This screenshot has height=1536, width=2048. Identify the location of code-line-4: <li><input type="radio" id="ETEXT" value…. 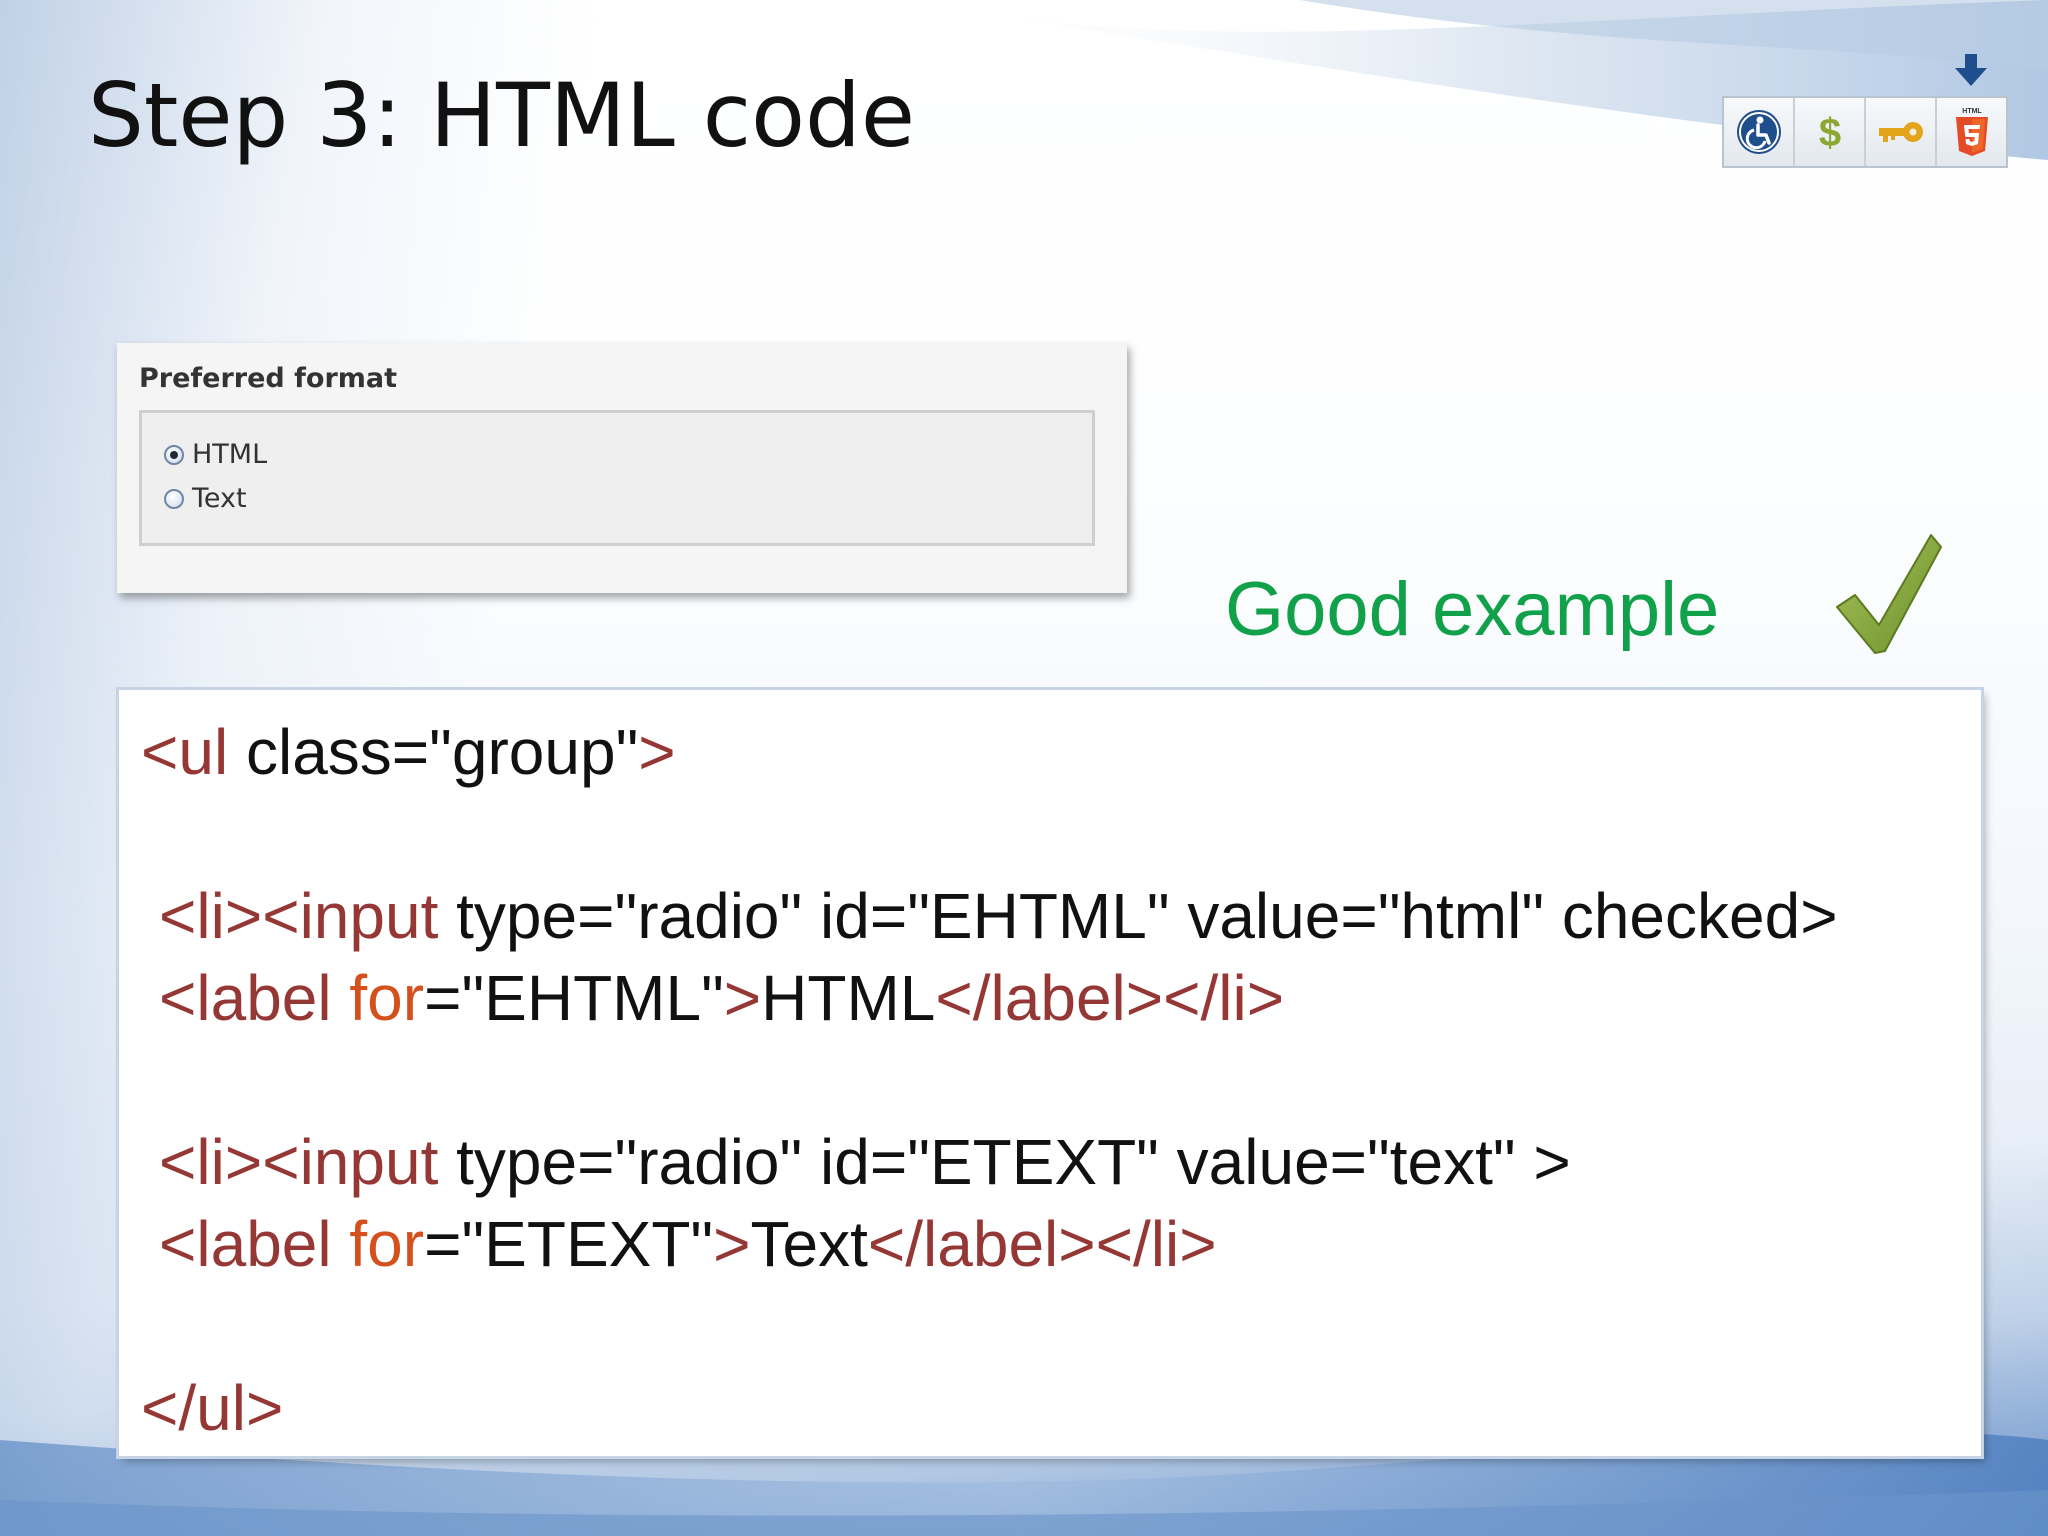
(865, 1162).